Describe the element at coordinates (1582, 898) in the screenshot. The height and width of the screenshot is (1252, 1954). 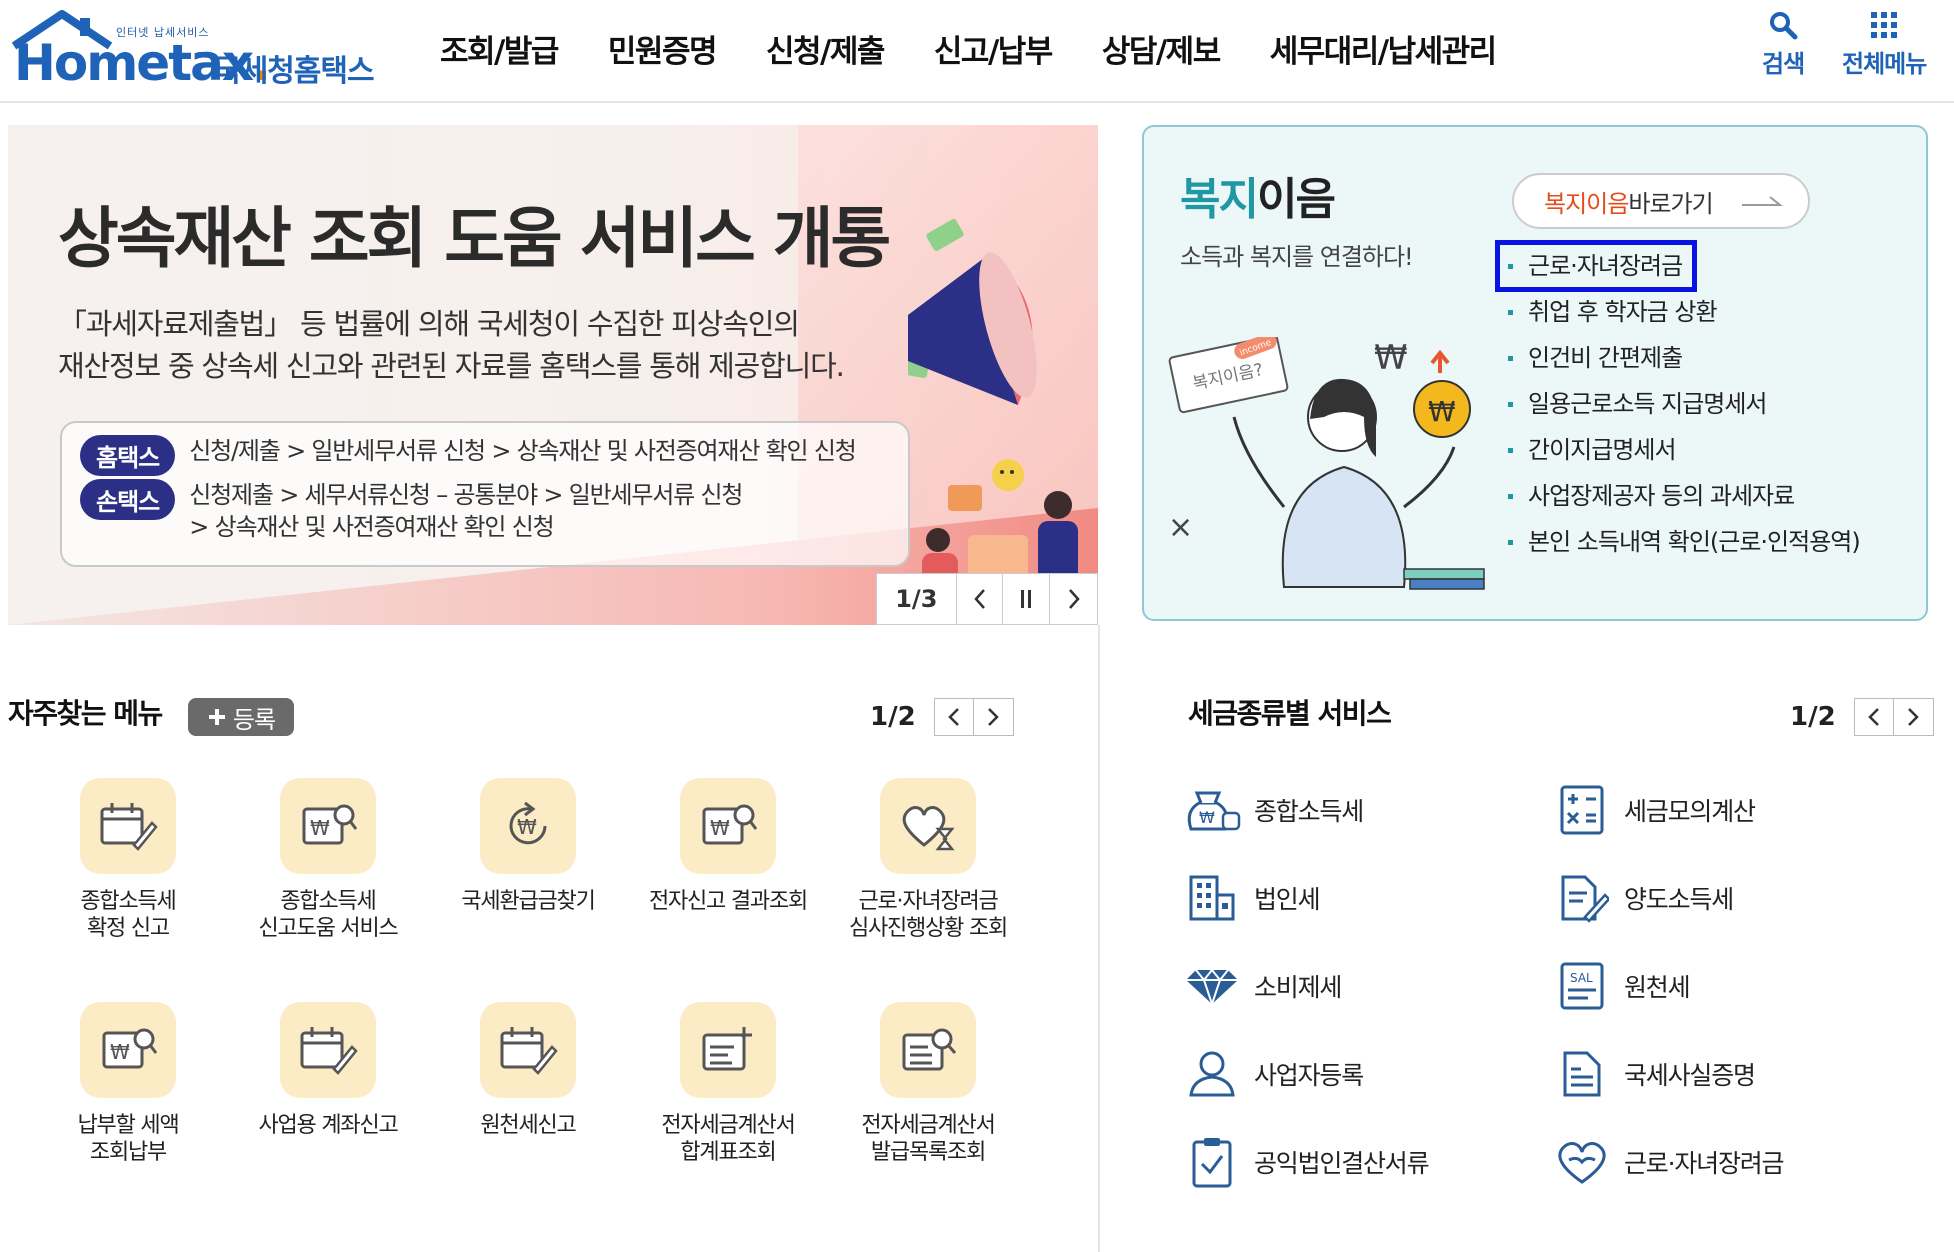
I see `doc-sign-icon` at that location.